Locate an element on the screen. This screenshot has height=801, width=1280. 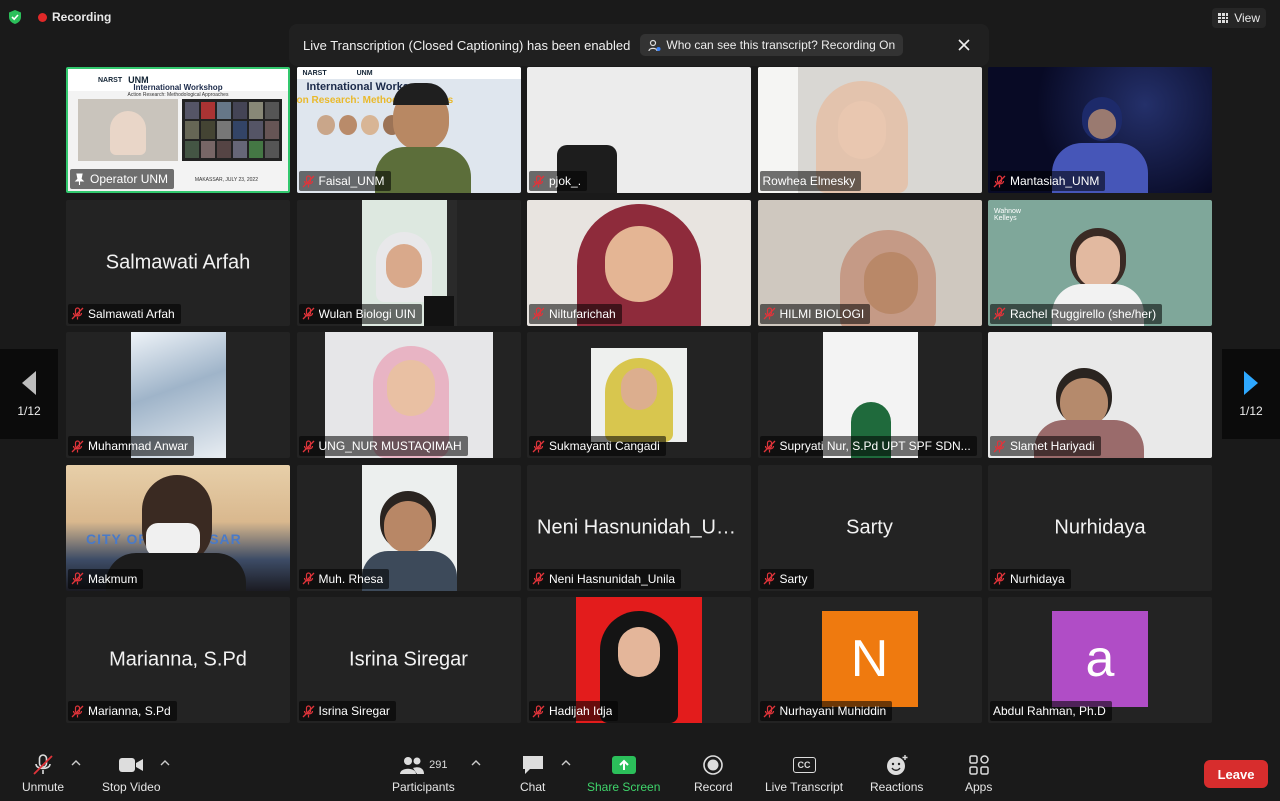
video-tile: Salmawati Arfah Salmawati Arfah is located at coordinates (178, 262).